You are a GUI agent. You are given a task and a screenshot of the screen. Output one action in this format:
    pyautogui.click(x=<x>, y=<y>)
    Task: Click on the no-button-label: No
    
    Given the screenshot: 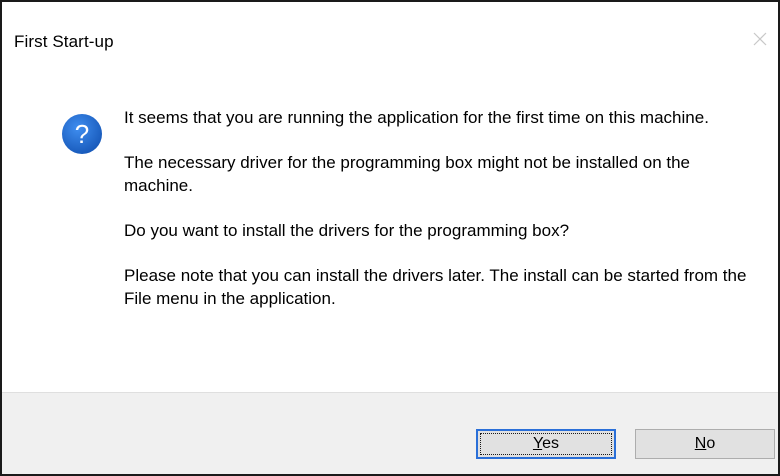 What is the action you would take?
    pyautogui.click(x=705, y=444)
    